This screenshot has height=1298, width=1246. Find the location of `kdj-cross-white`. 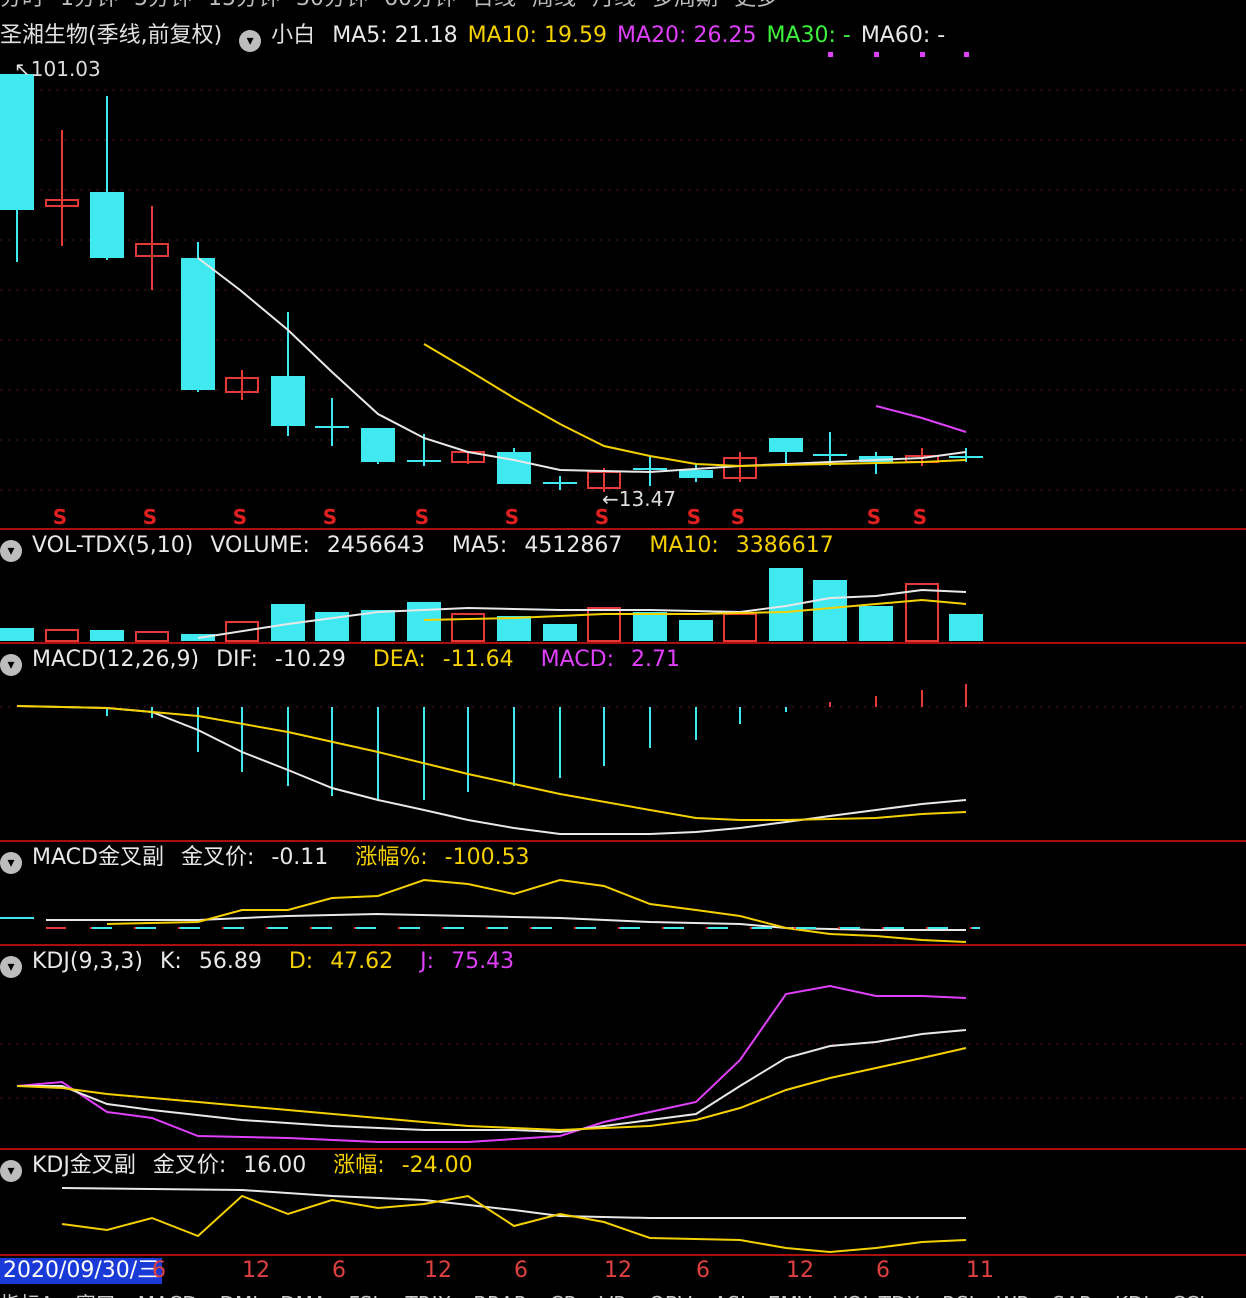

kdj-cross-white is located at coordinates (513, 1203).